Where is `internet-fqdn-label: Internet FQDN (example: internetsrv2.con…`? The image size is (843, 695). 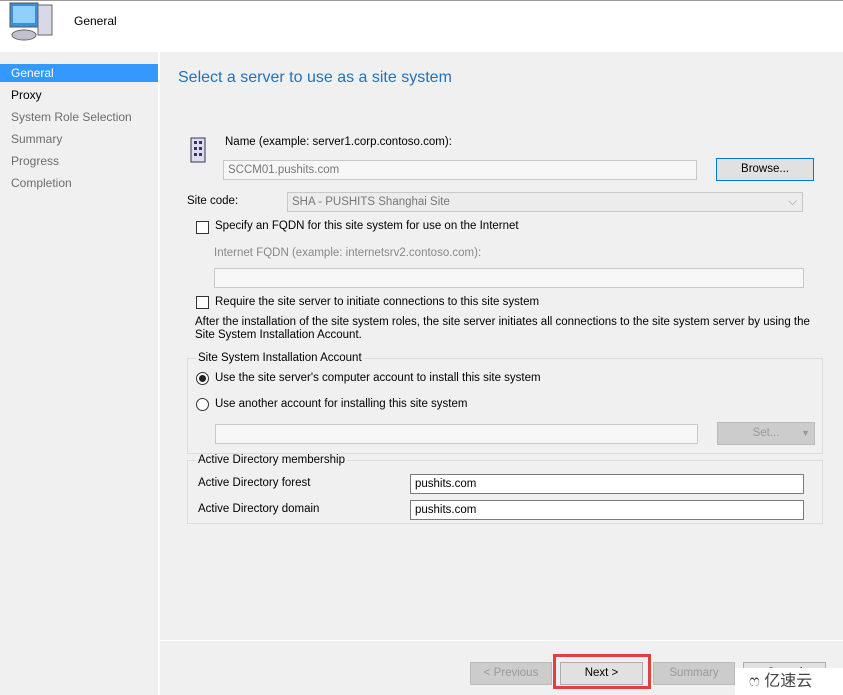
internet-fqdn-label: Internet FQDN (example: internetsrv2.con… is located at coordinates (348, 253).